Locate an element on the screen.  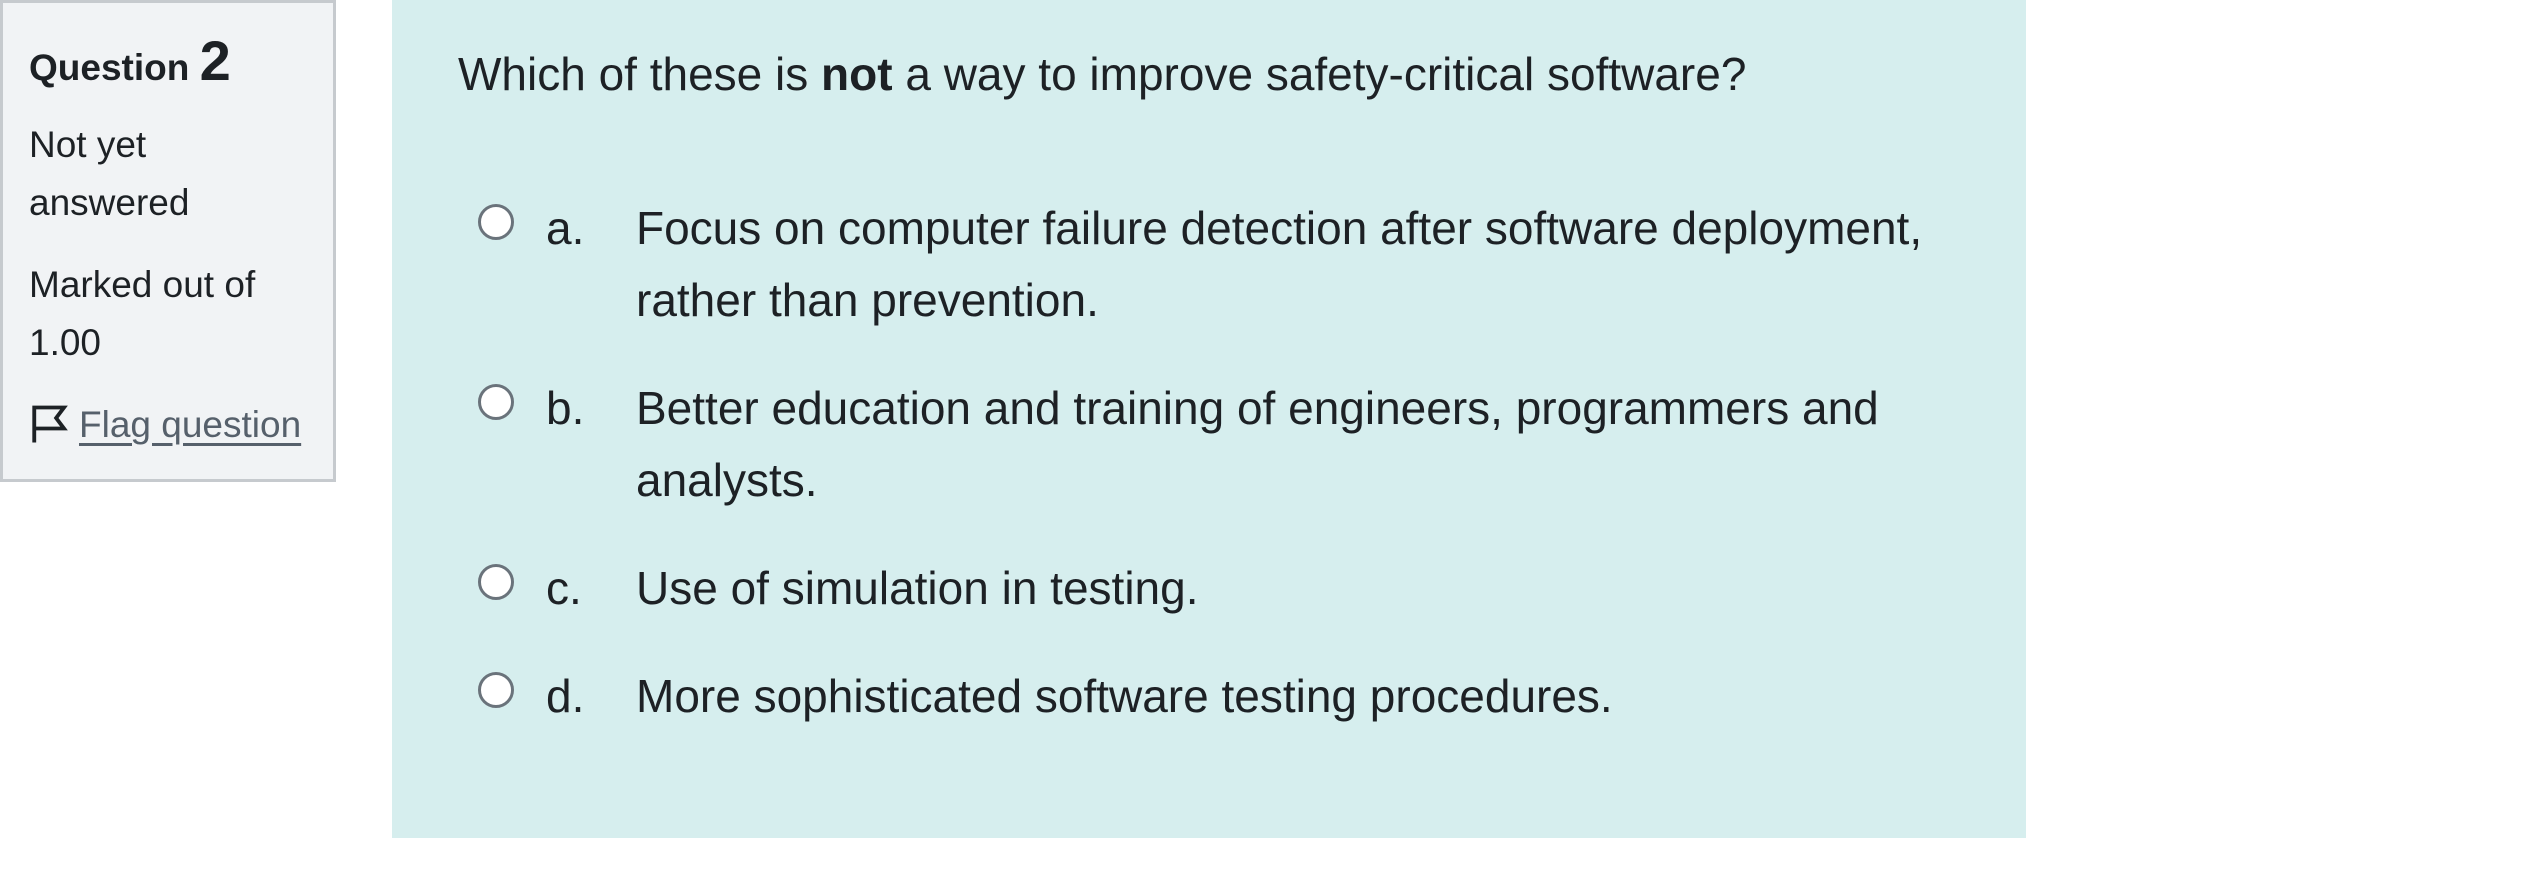
answer-option-c: c. Use of simulation in testing. is located at coordinates (1210, 588).